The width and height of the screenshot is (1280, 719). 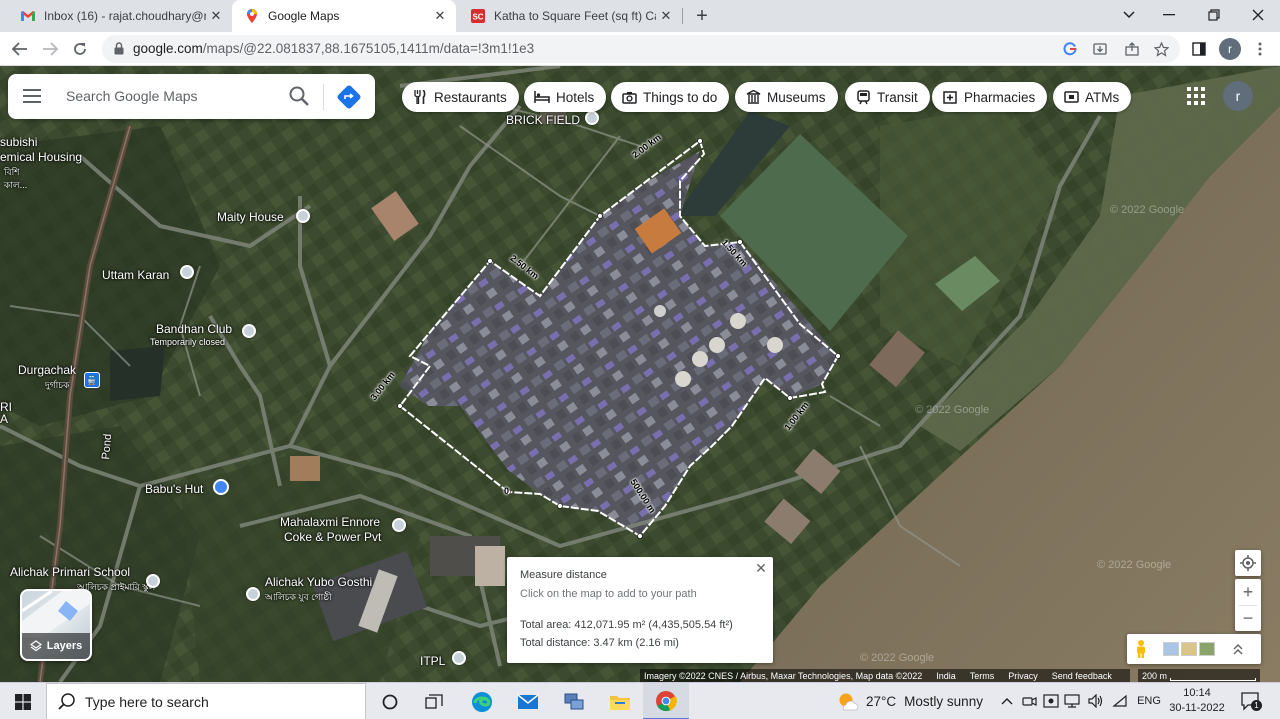 I want to click on tab-gmail: Inbox (16) - rajat.choudhary@rka ✕, so click(x=120, y=16).